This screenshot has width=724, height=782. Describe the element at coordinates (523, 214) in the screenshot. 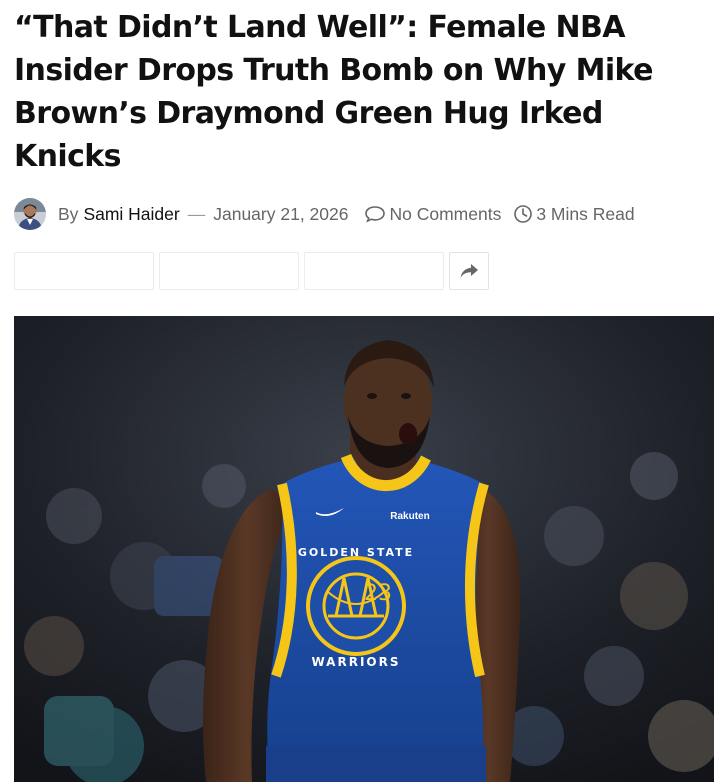

I see `clock-icon` at that location.